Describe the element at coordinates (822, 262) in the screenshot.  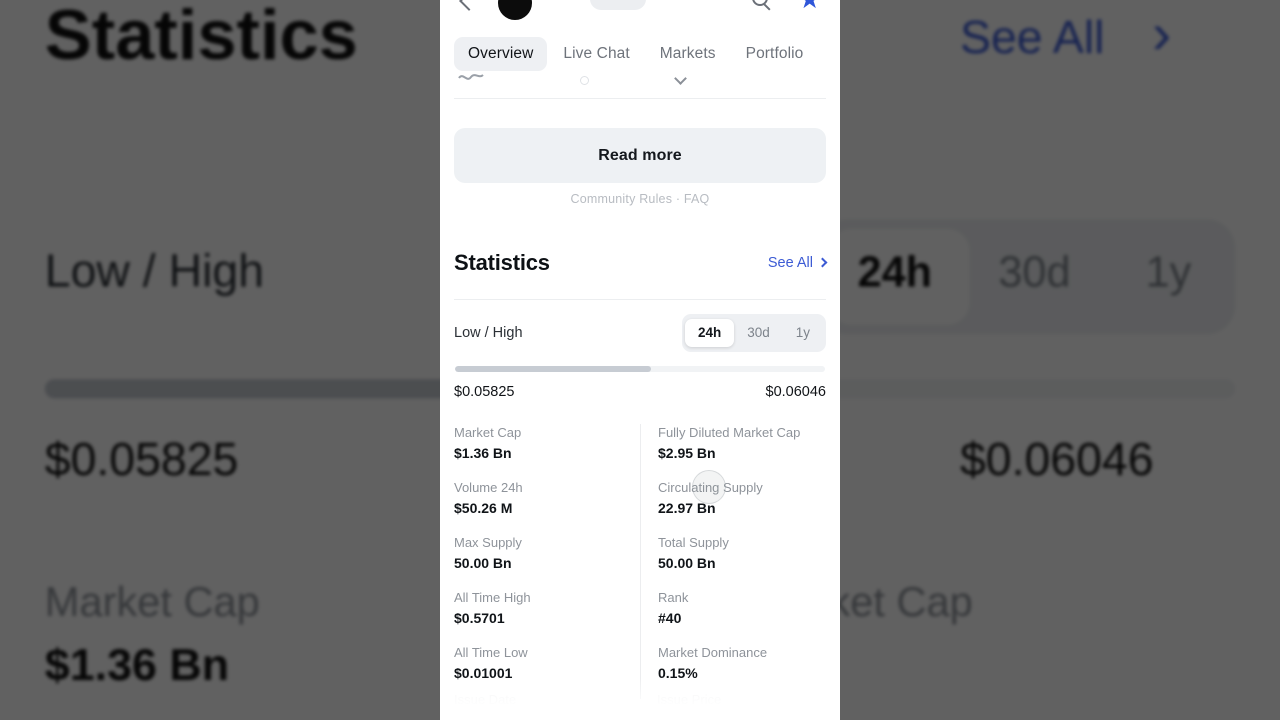
I see `chevron-right-icon` at that location.